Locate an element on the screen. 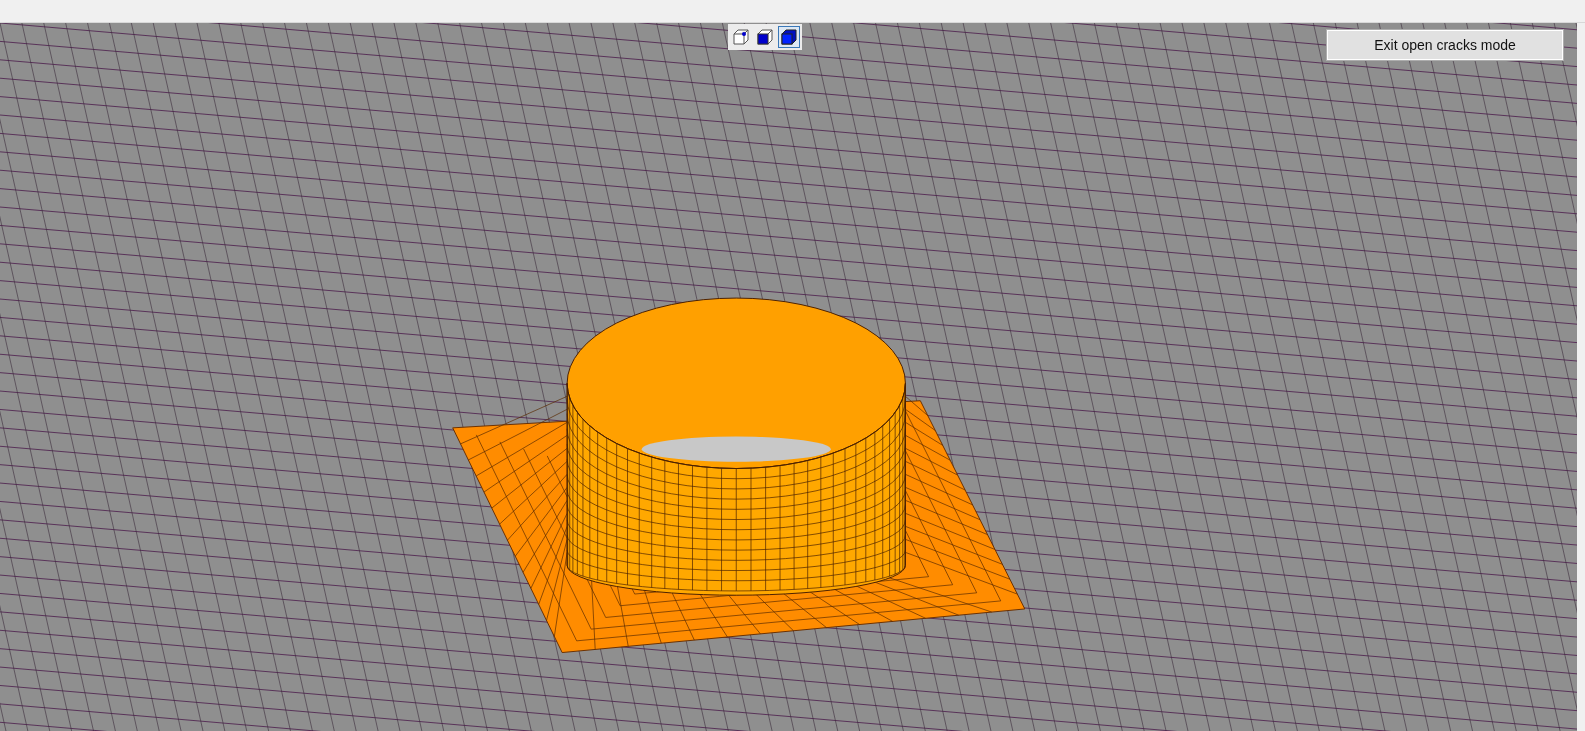 Image resolution: width=1585 pixels, height=731 pixels. exit-mode-button: Exit open cracks mode is located at coordinates (1445, 45).